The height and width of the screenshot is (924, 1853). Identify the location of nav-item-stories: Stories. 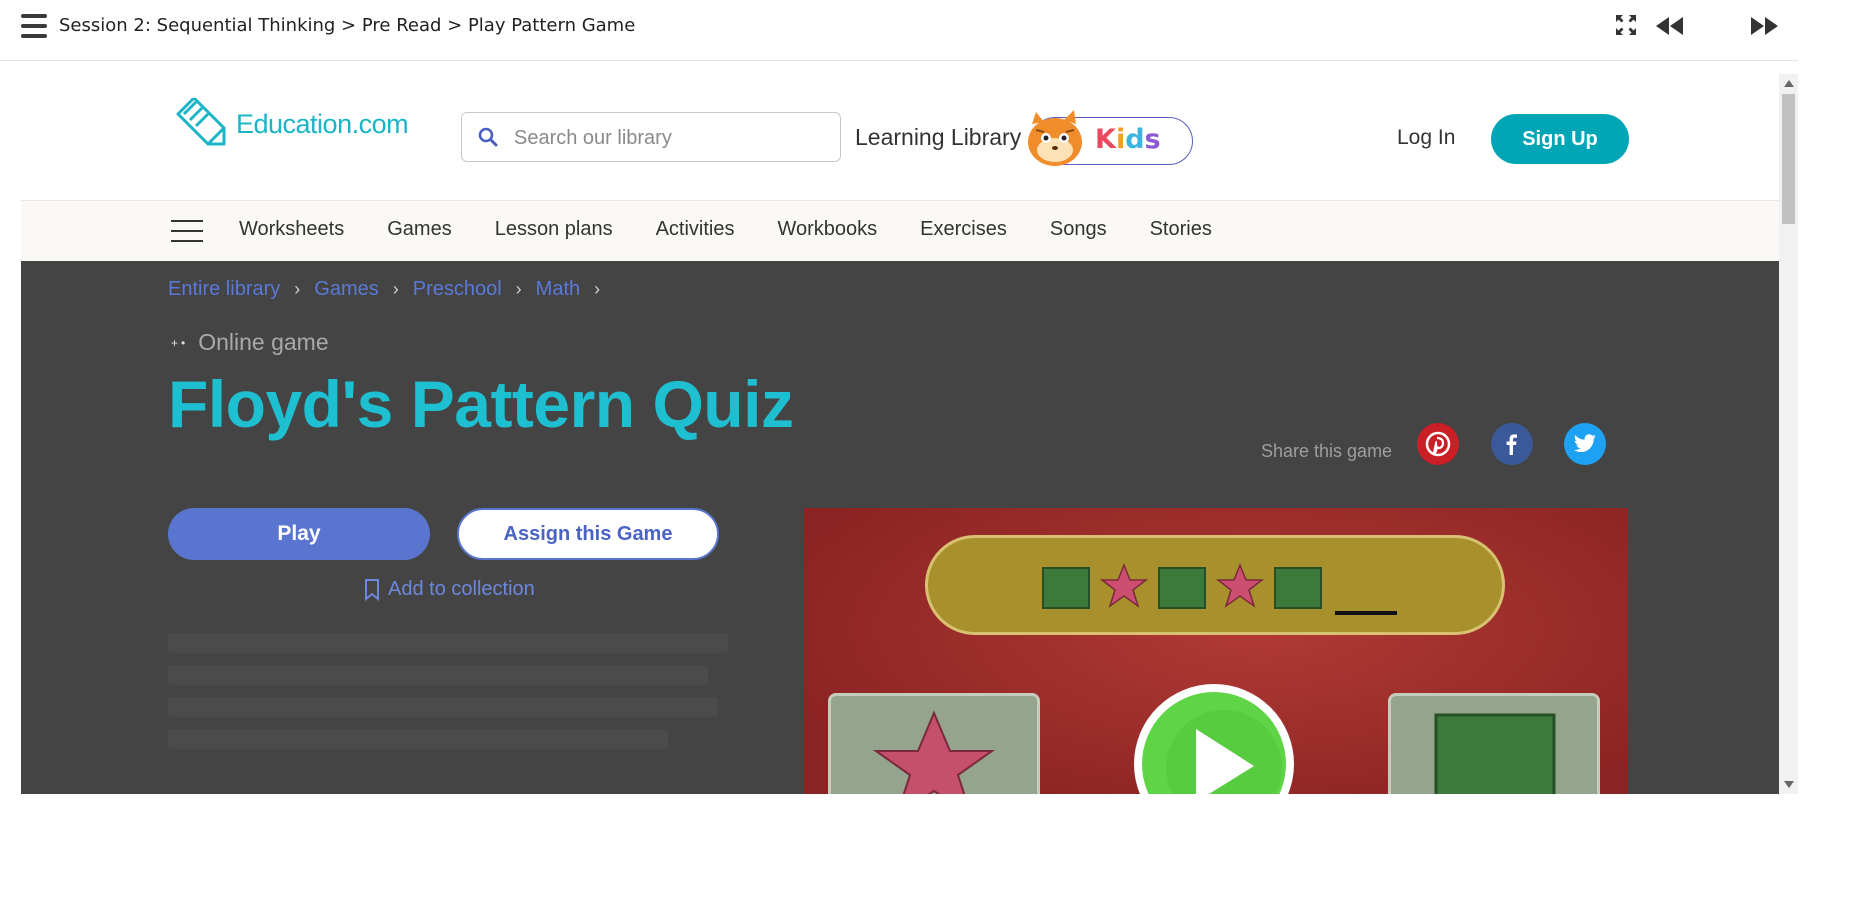
(1181, 229).